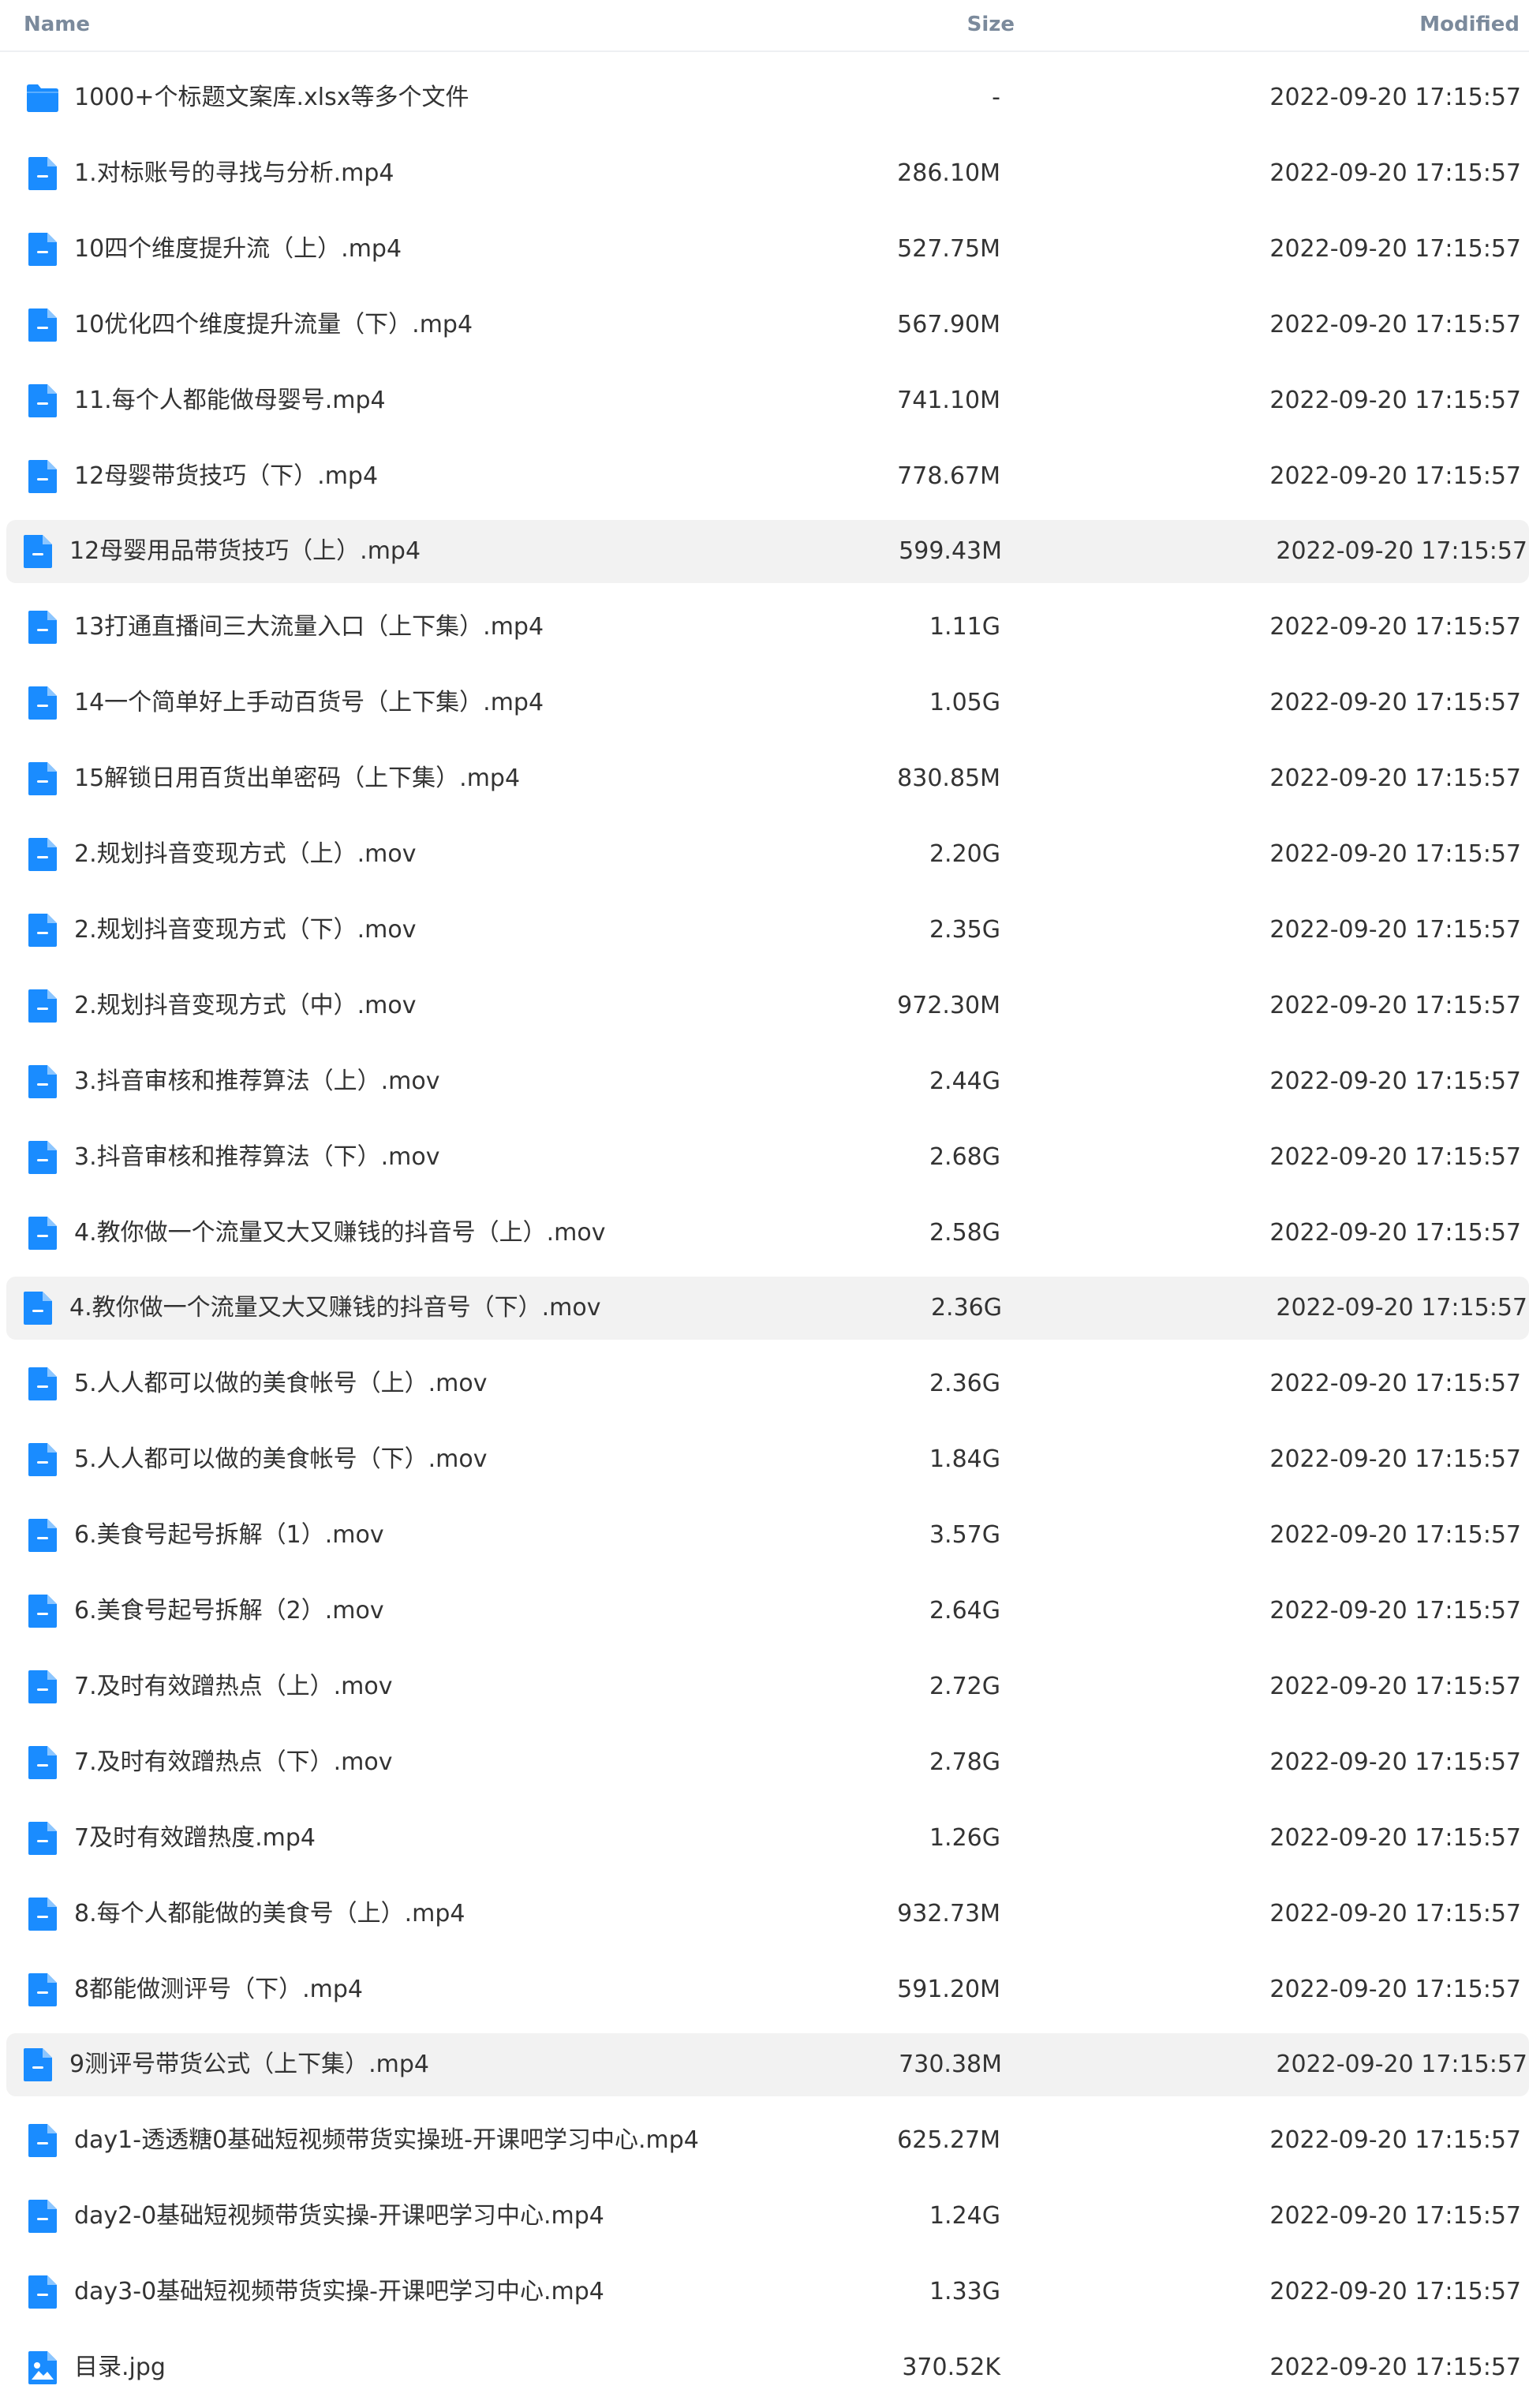 The height and width of the screenshot is (2408, 1529). Describe the element at coordinates (768, 1989) in the screenshot. I see `table-row: 8都能做测评号（下）.mp4 591.20M 2022-09-20 17:15:57` at that location.